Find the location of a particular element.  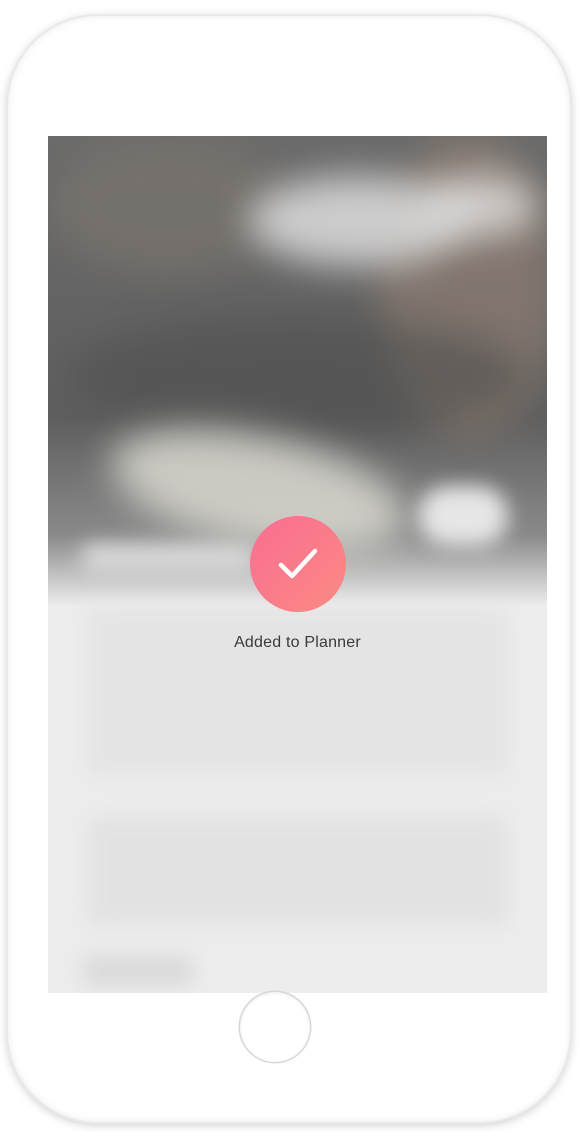

success-toast: Added to Planner is located at coordinates (297, 584).